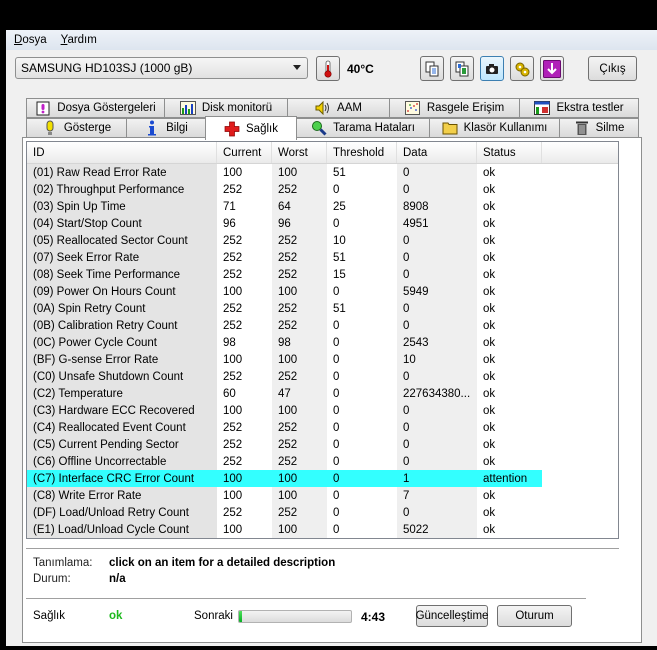  What do you see at coordinates (552, 68) in the screenshot?
I see `download-button` at bounding box center [552, 68].